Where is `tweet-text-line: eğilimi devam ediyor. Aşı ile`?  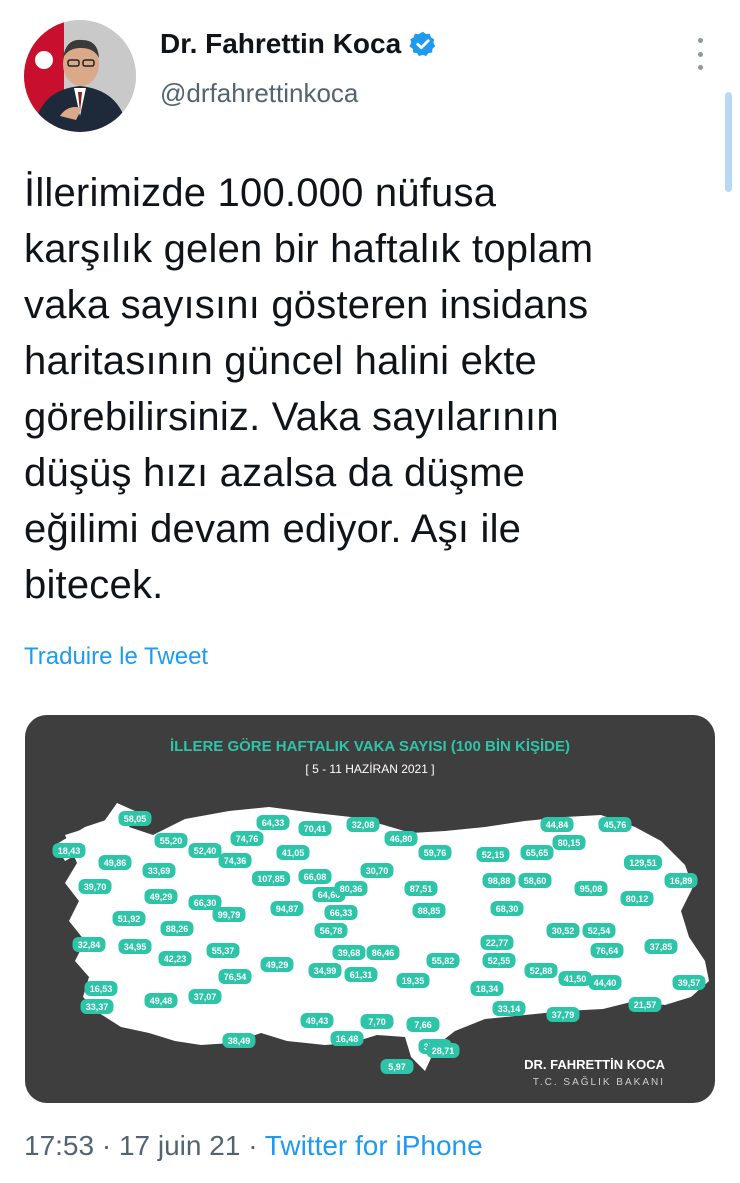 tweet-text-line: eğilimi devam ediyor. Aşı ile is located at coordinates (273, 529).